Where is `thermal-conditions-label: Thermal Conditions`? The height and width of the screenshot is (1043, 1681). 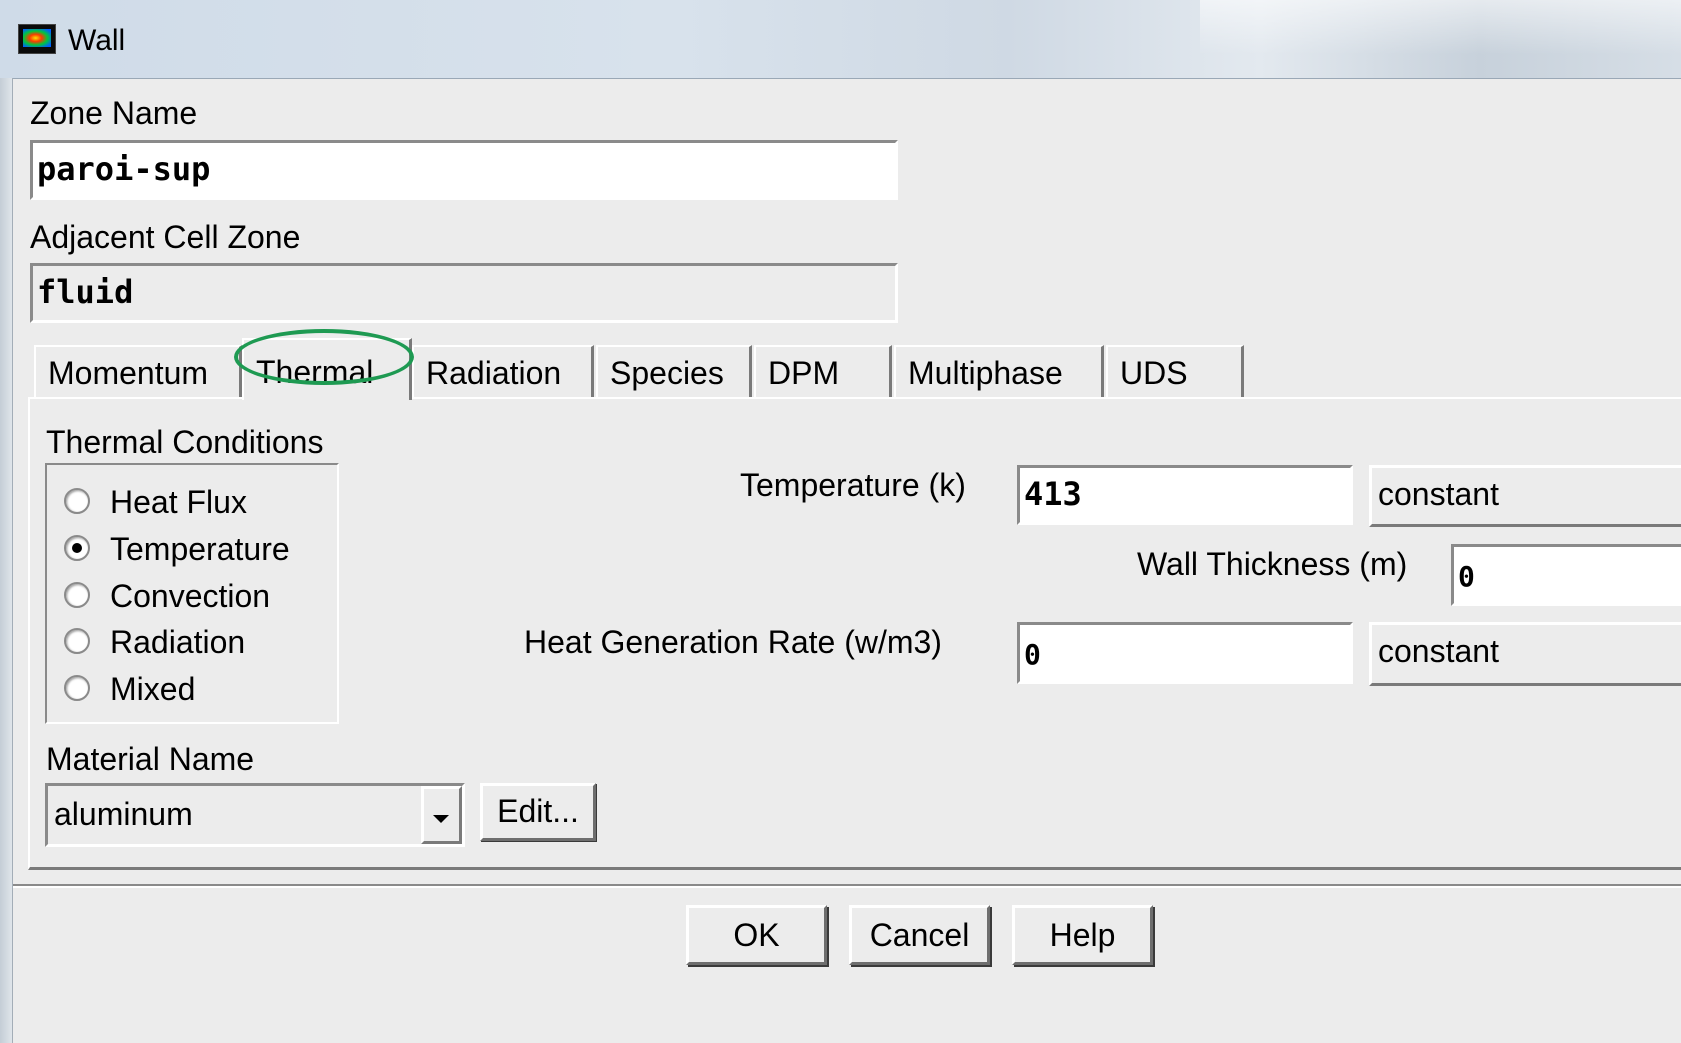
thermal-conditions-label: Thermal Conditions is located at coordinates (185, 442).